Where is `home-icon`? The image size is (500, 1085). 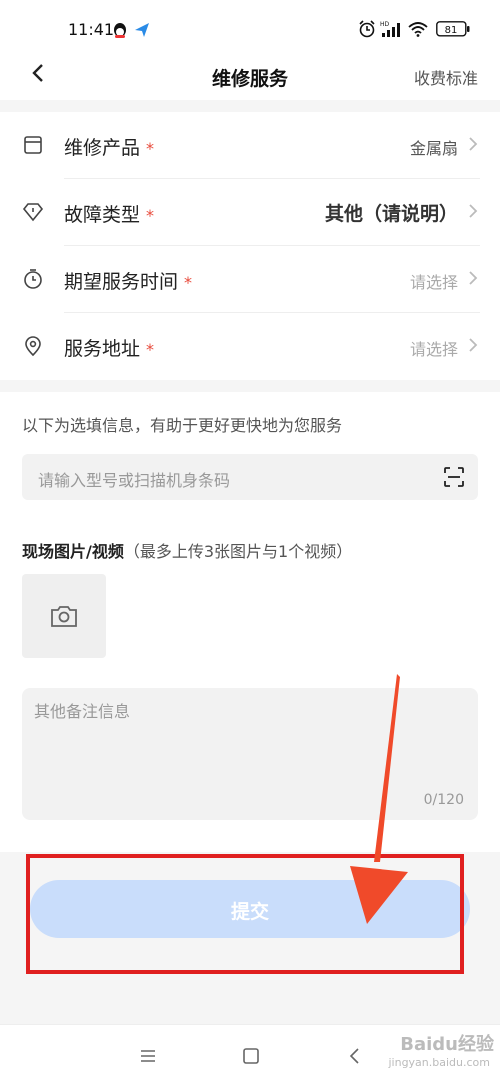
home-icon is located at coordinates (251, 1056).